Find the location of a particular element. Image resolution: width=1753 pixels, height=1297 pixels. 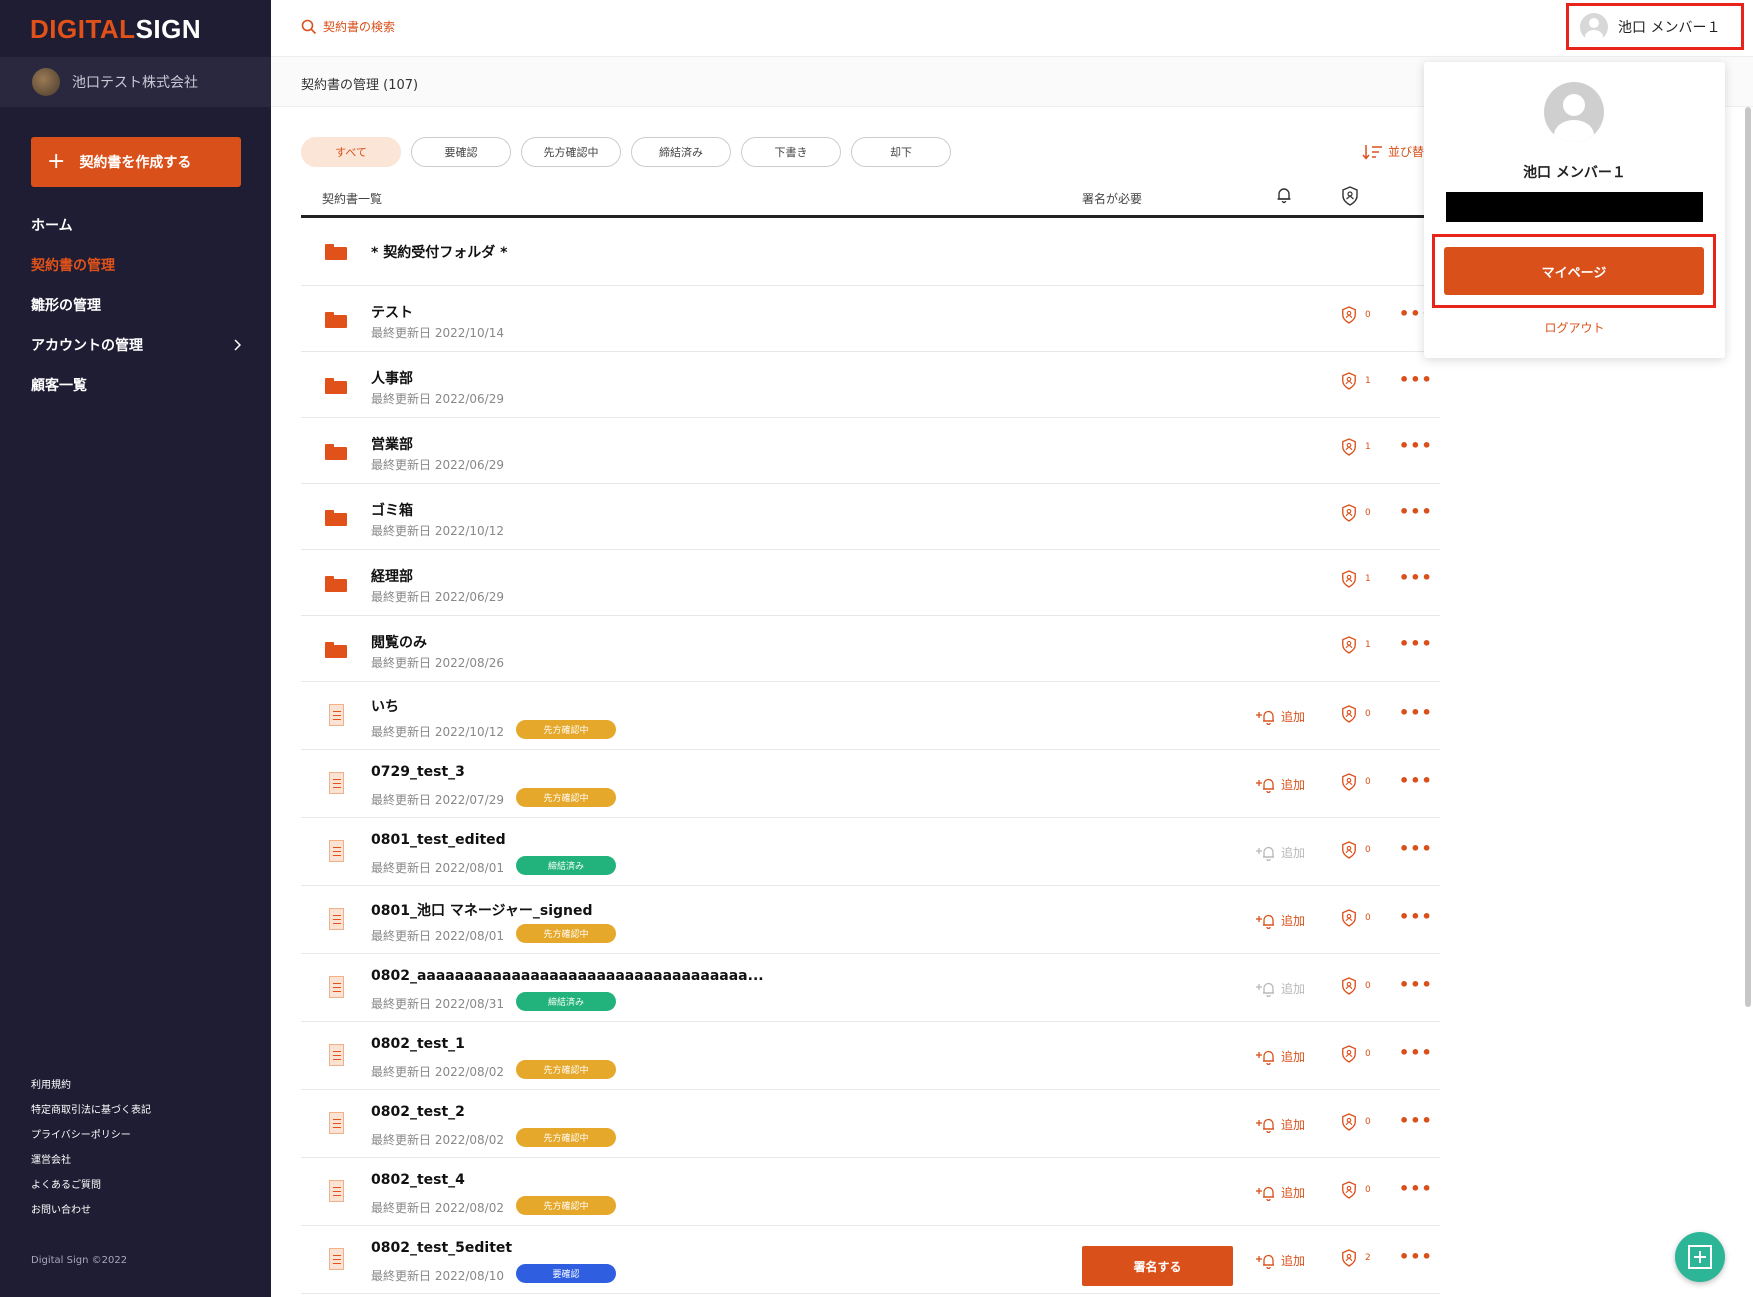

add-document-fab is located at coordinates (1700, 1257).